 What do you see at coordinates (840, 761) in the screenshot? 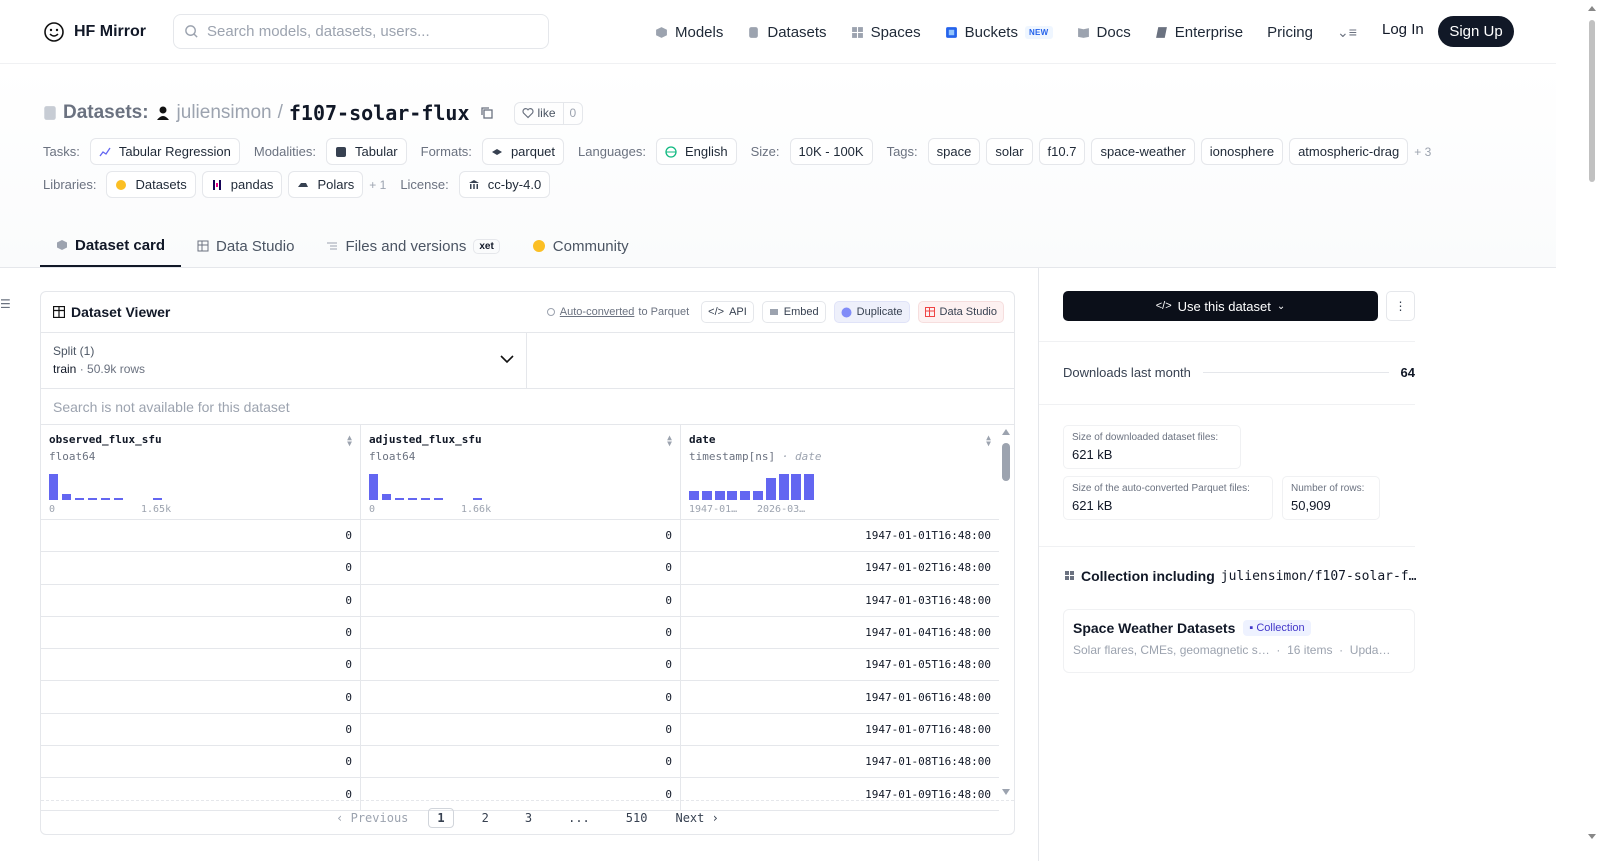
I see `table-cell: 1947-01-08T16:48:00` at bounding box center [840, 761].